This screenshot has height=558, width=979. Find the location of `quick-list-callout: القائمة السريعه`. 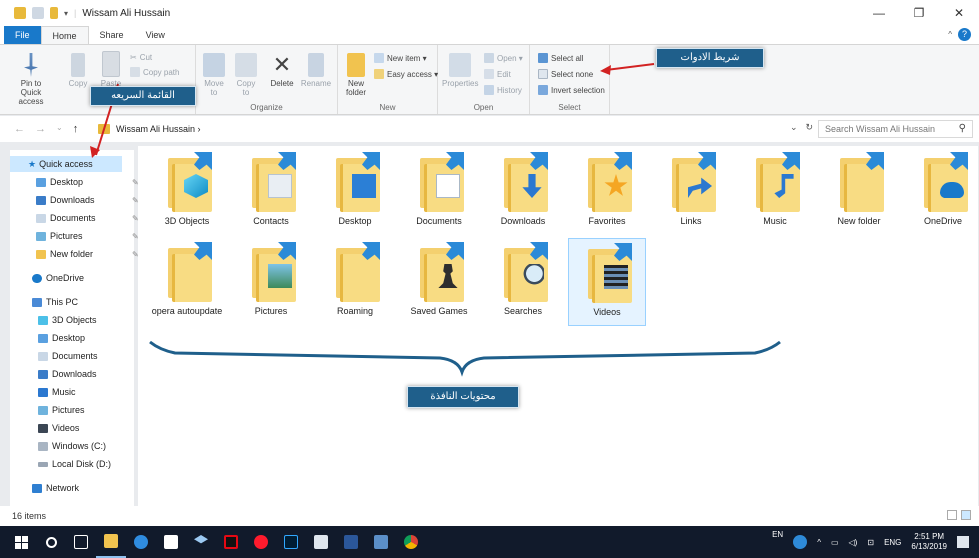

quick-list-callout: القائمة السريعه is located at coordinates (143, 96).